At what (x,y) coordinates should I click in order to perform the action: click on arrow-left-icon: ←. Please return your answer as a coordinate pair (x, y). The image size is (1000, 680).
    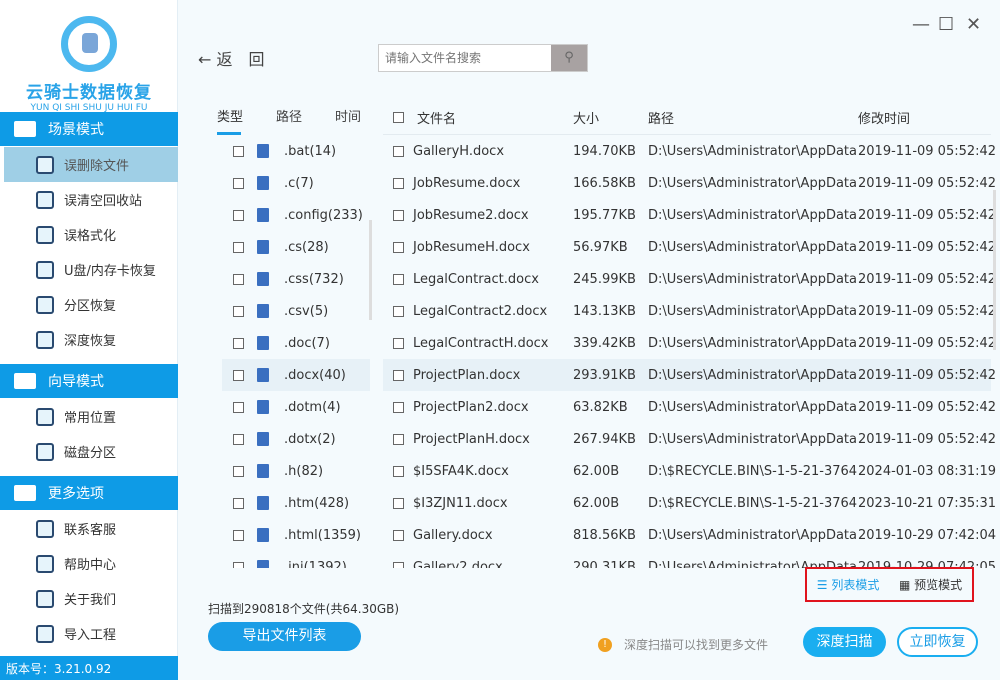
    Looking at the image, I should click on (205, 59).